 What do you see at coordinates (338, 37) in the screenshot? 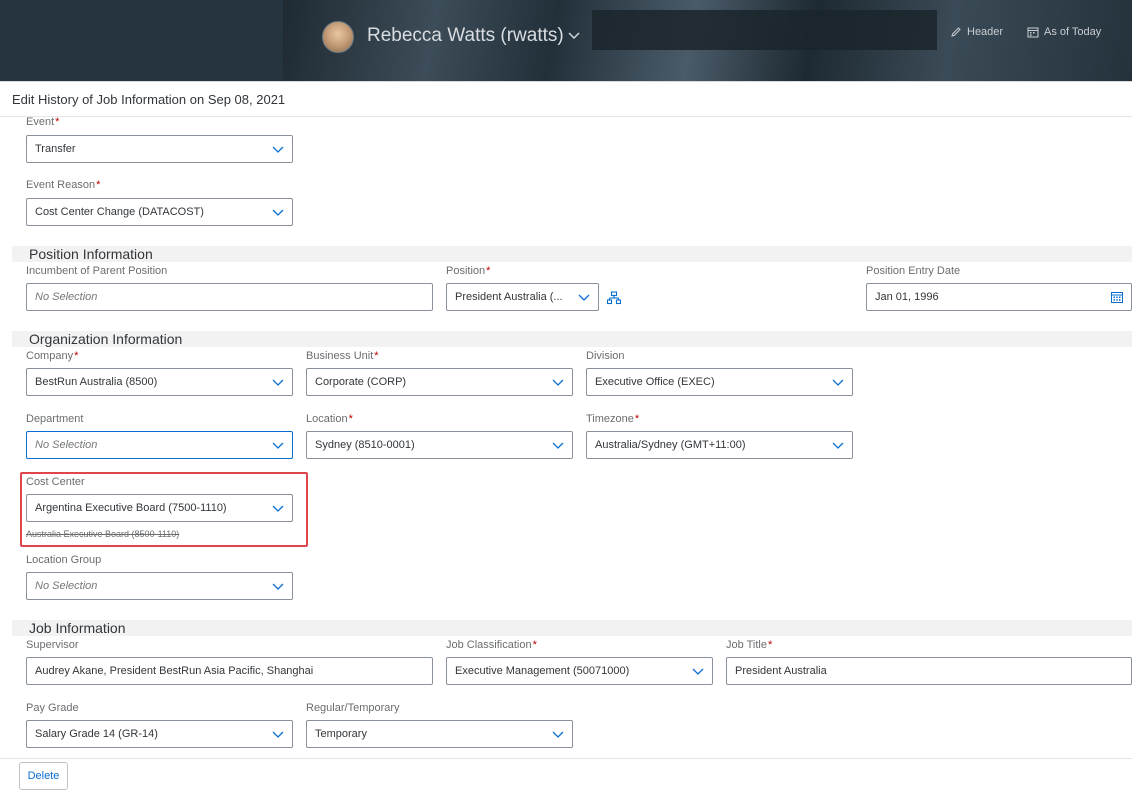
I see `avatar` at bounding box center [338, 37].